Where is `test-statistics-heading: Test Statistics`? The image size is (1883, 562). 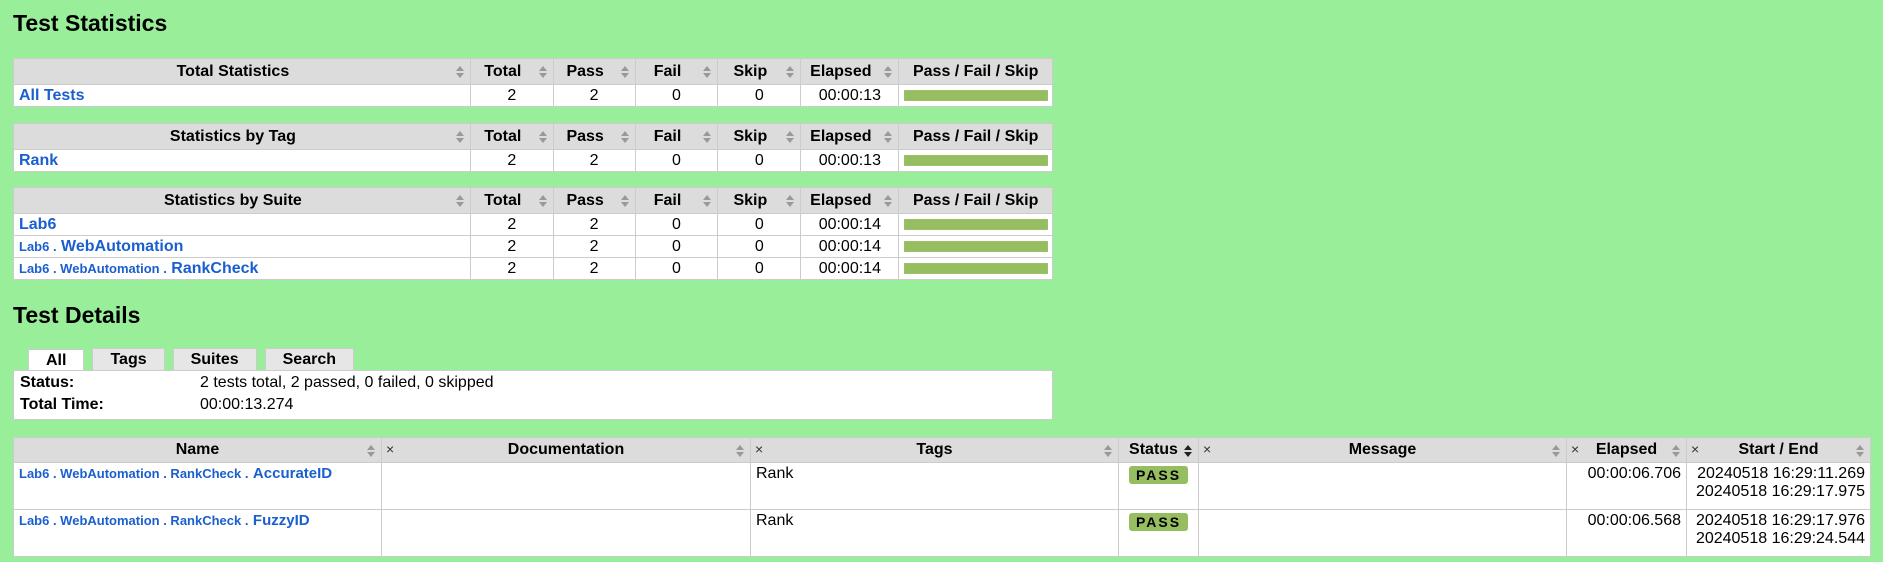
test-statistics-heading: Test Statistics is located at coordinates (90, 23).